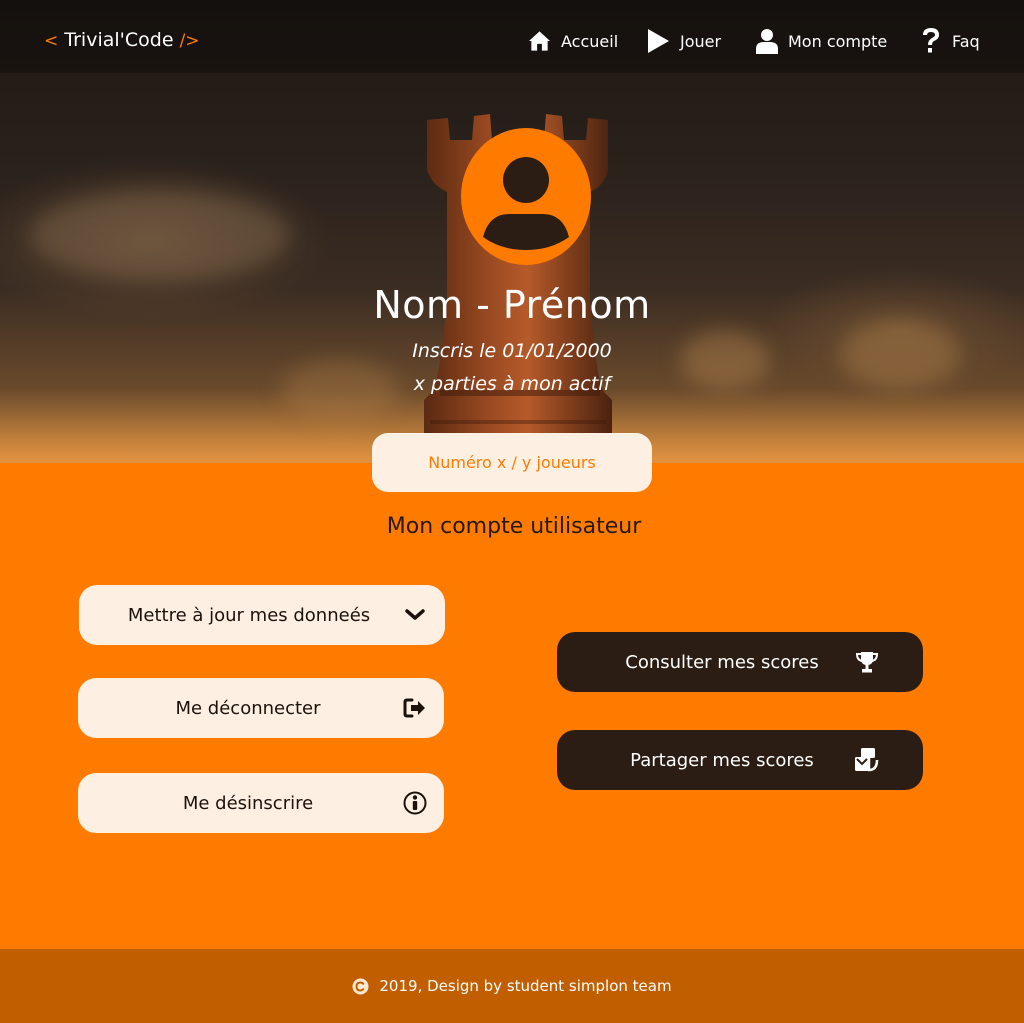 This screenshot has width=1024, height=1023. What do you see at coordinates (950, 41) in the screenshot?
I see `nav-item-faq: Faq` at bounding box center [950, 41].